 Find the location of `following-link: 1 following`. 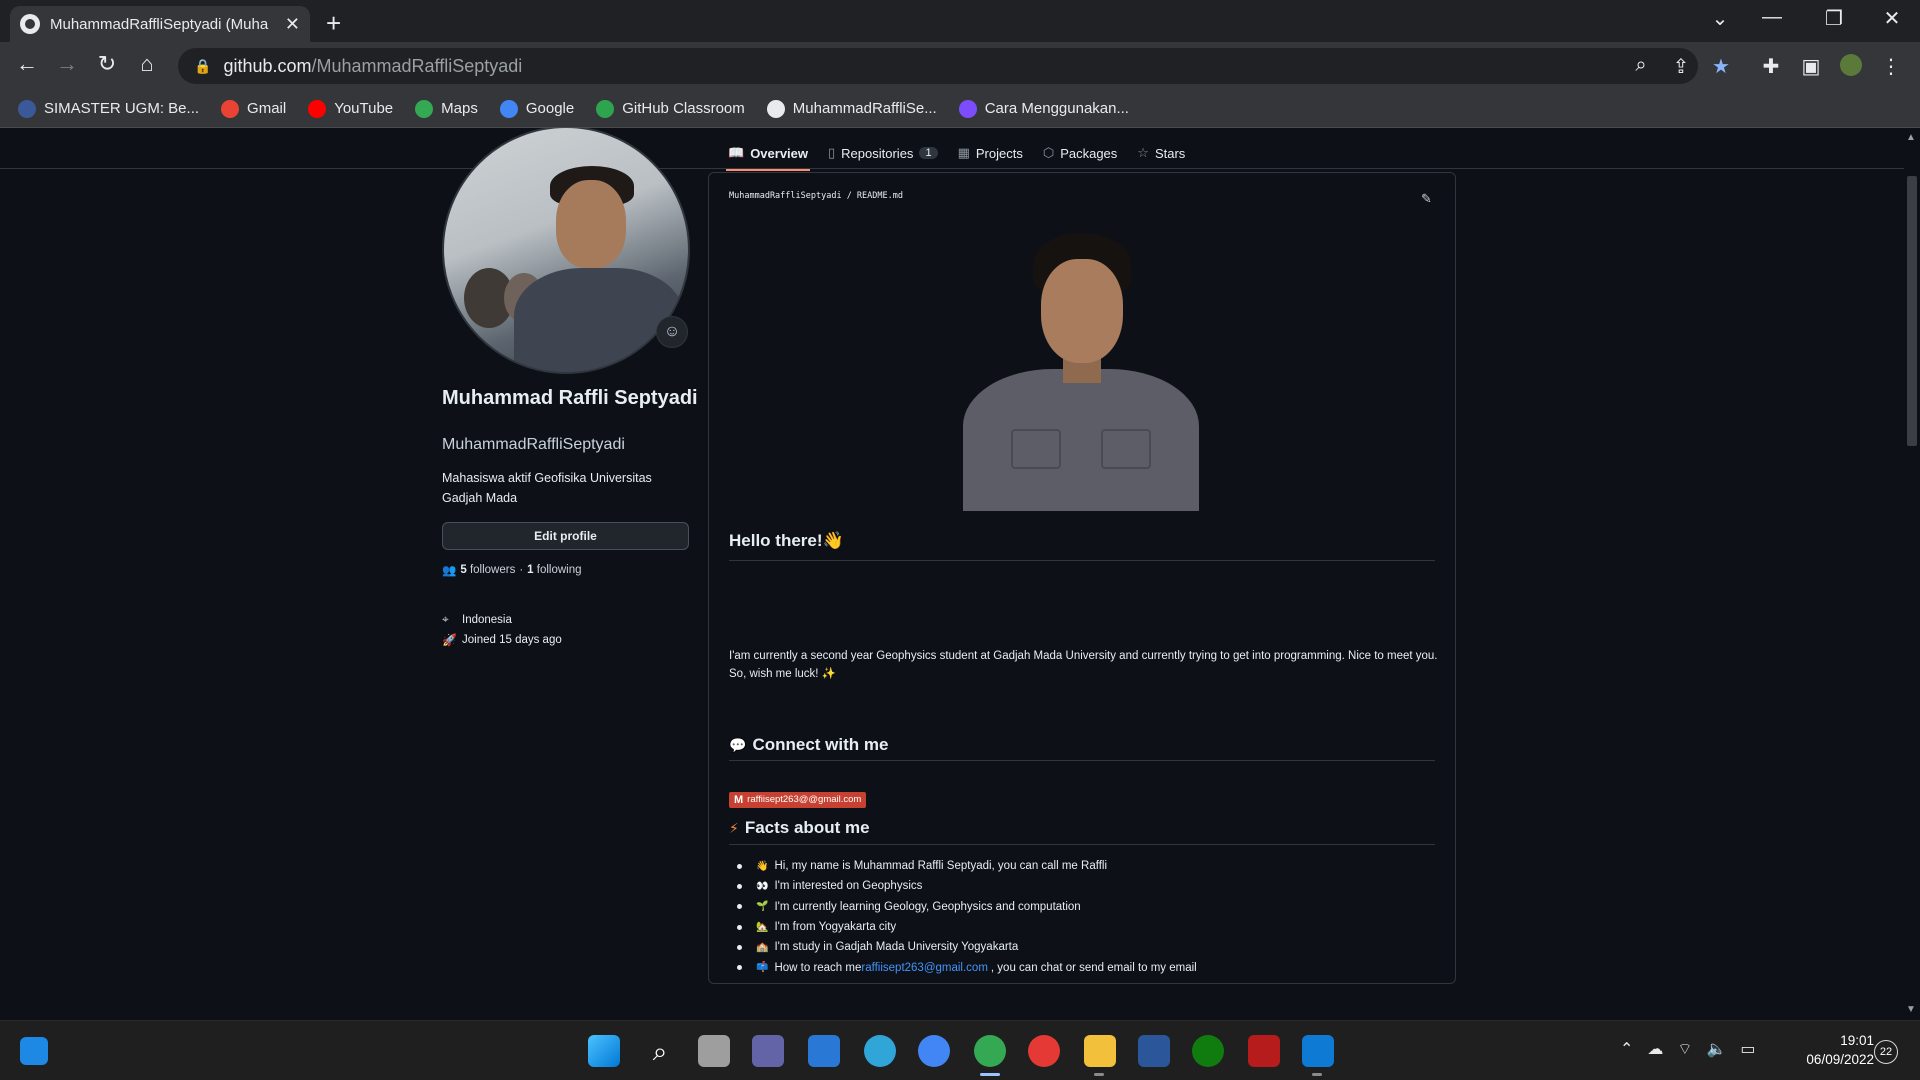

following-link: 1 following is located at coordinates (554, 570).